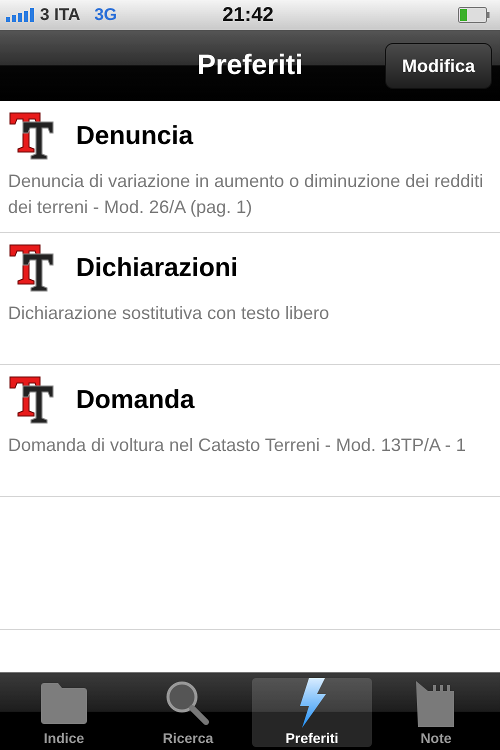 The width and height of the screenshot is (500, 750). I want to click on edit-button: Modifica, so click(438, 66).